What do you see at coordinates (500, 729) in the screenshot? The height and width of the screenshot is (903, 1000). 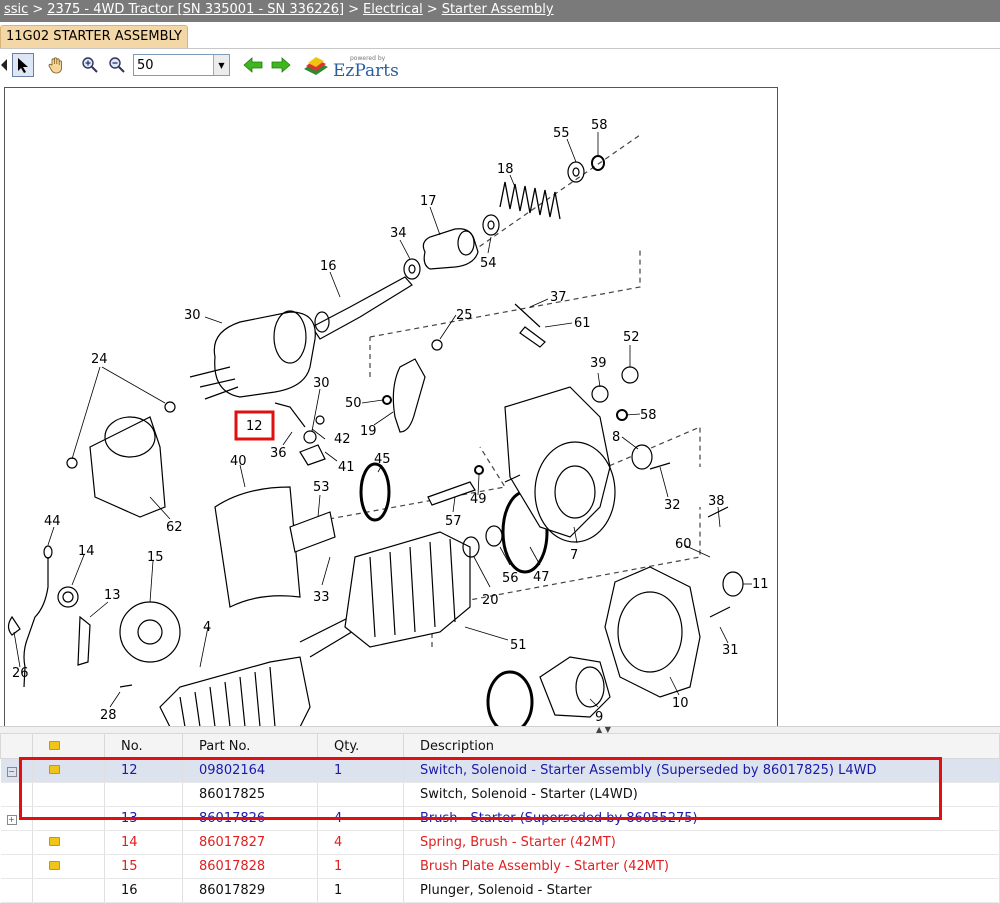 I see `pane-splitter: ▲ ▼` at bounding box center [500, 729].